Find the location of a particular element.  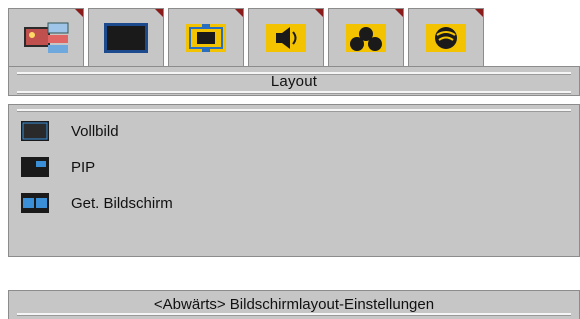

option-pip: PIP is located at coordinates (294, 167).